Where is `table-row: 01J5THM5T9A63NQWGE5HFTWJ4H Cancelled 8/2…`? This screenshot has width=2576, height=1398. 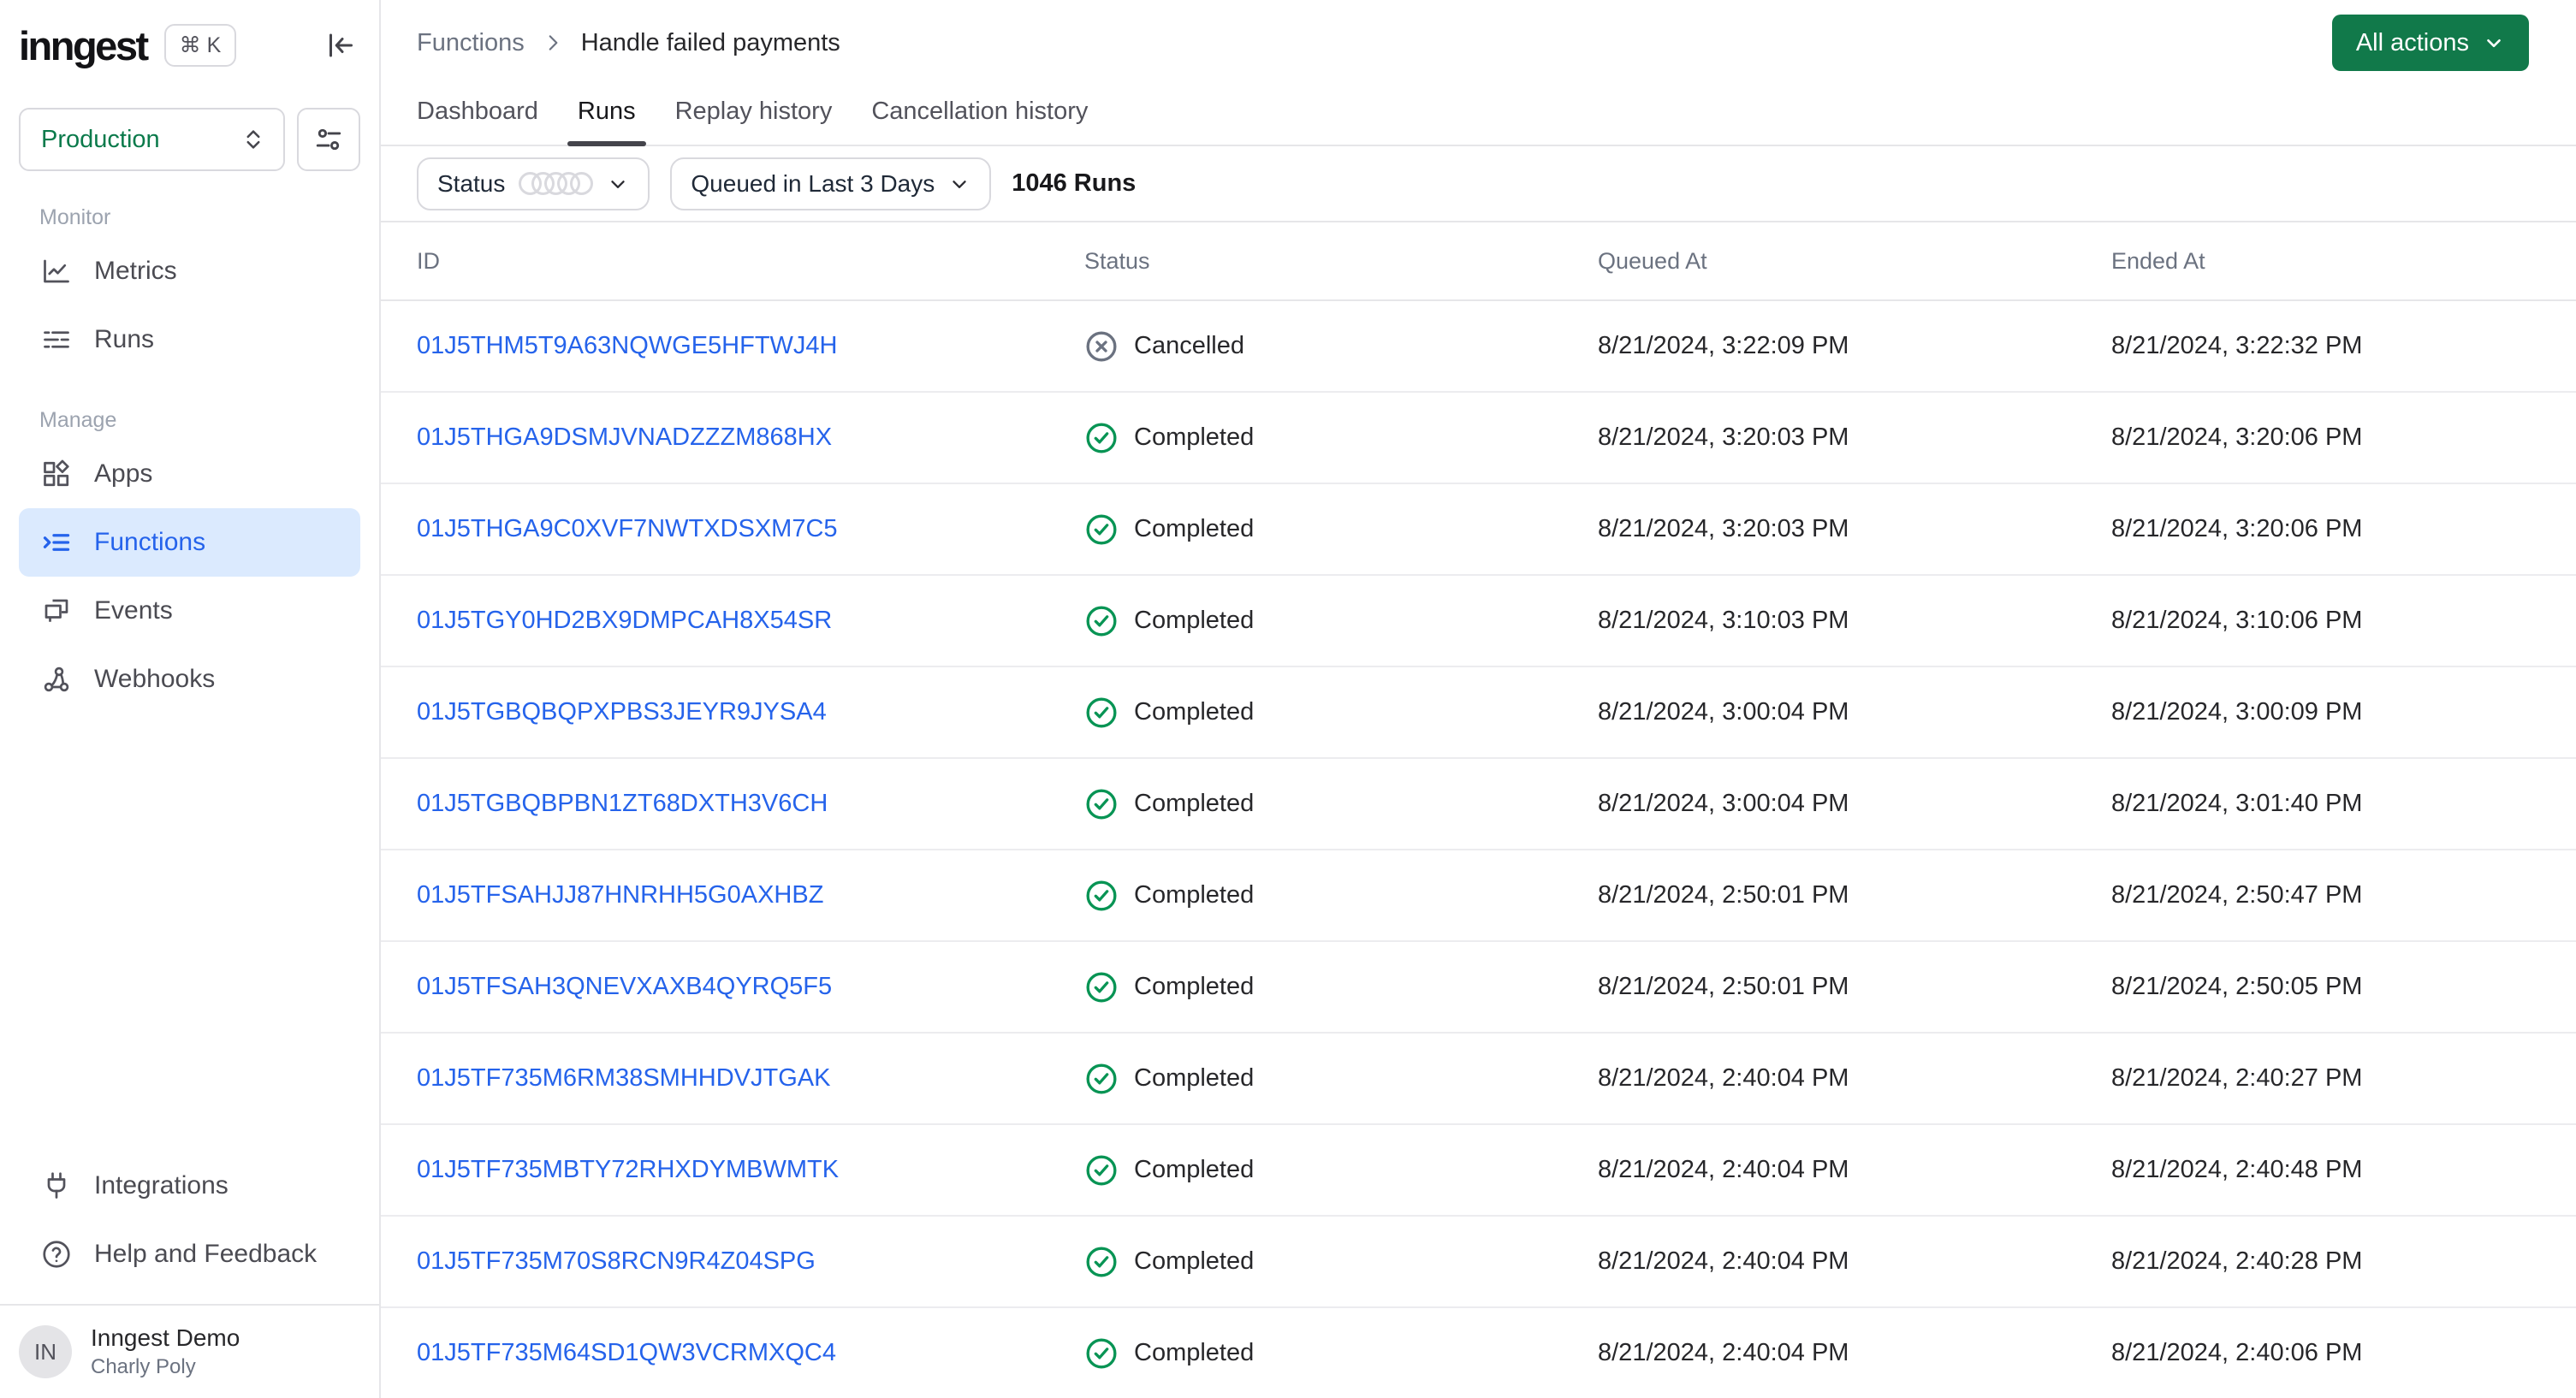 table-row: 01J5THM5T9A63NQWGE5HFTWJ4H Cancelled 8/2… is located at coordinates (1478, 347).